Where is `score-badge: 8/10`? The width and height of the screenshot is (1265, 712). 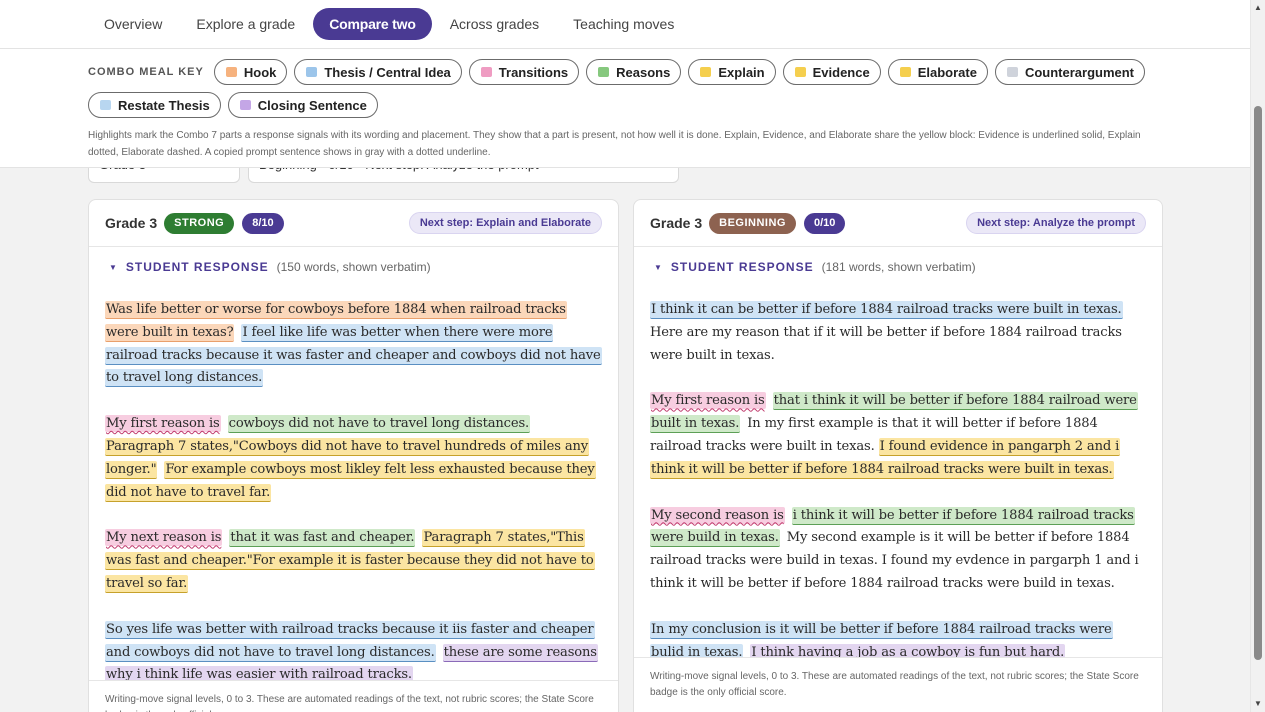
score-badge: 8/10 is located at coordinates (263, 223).